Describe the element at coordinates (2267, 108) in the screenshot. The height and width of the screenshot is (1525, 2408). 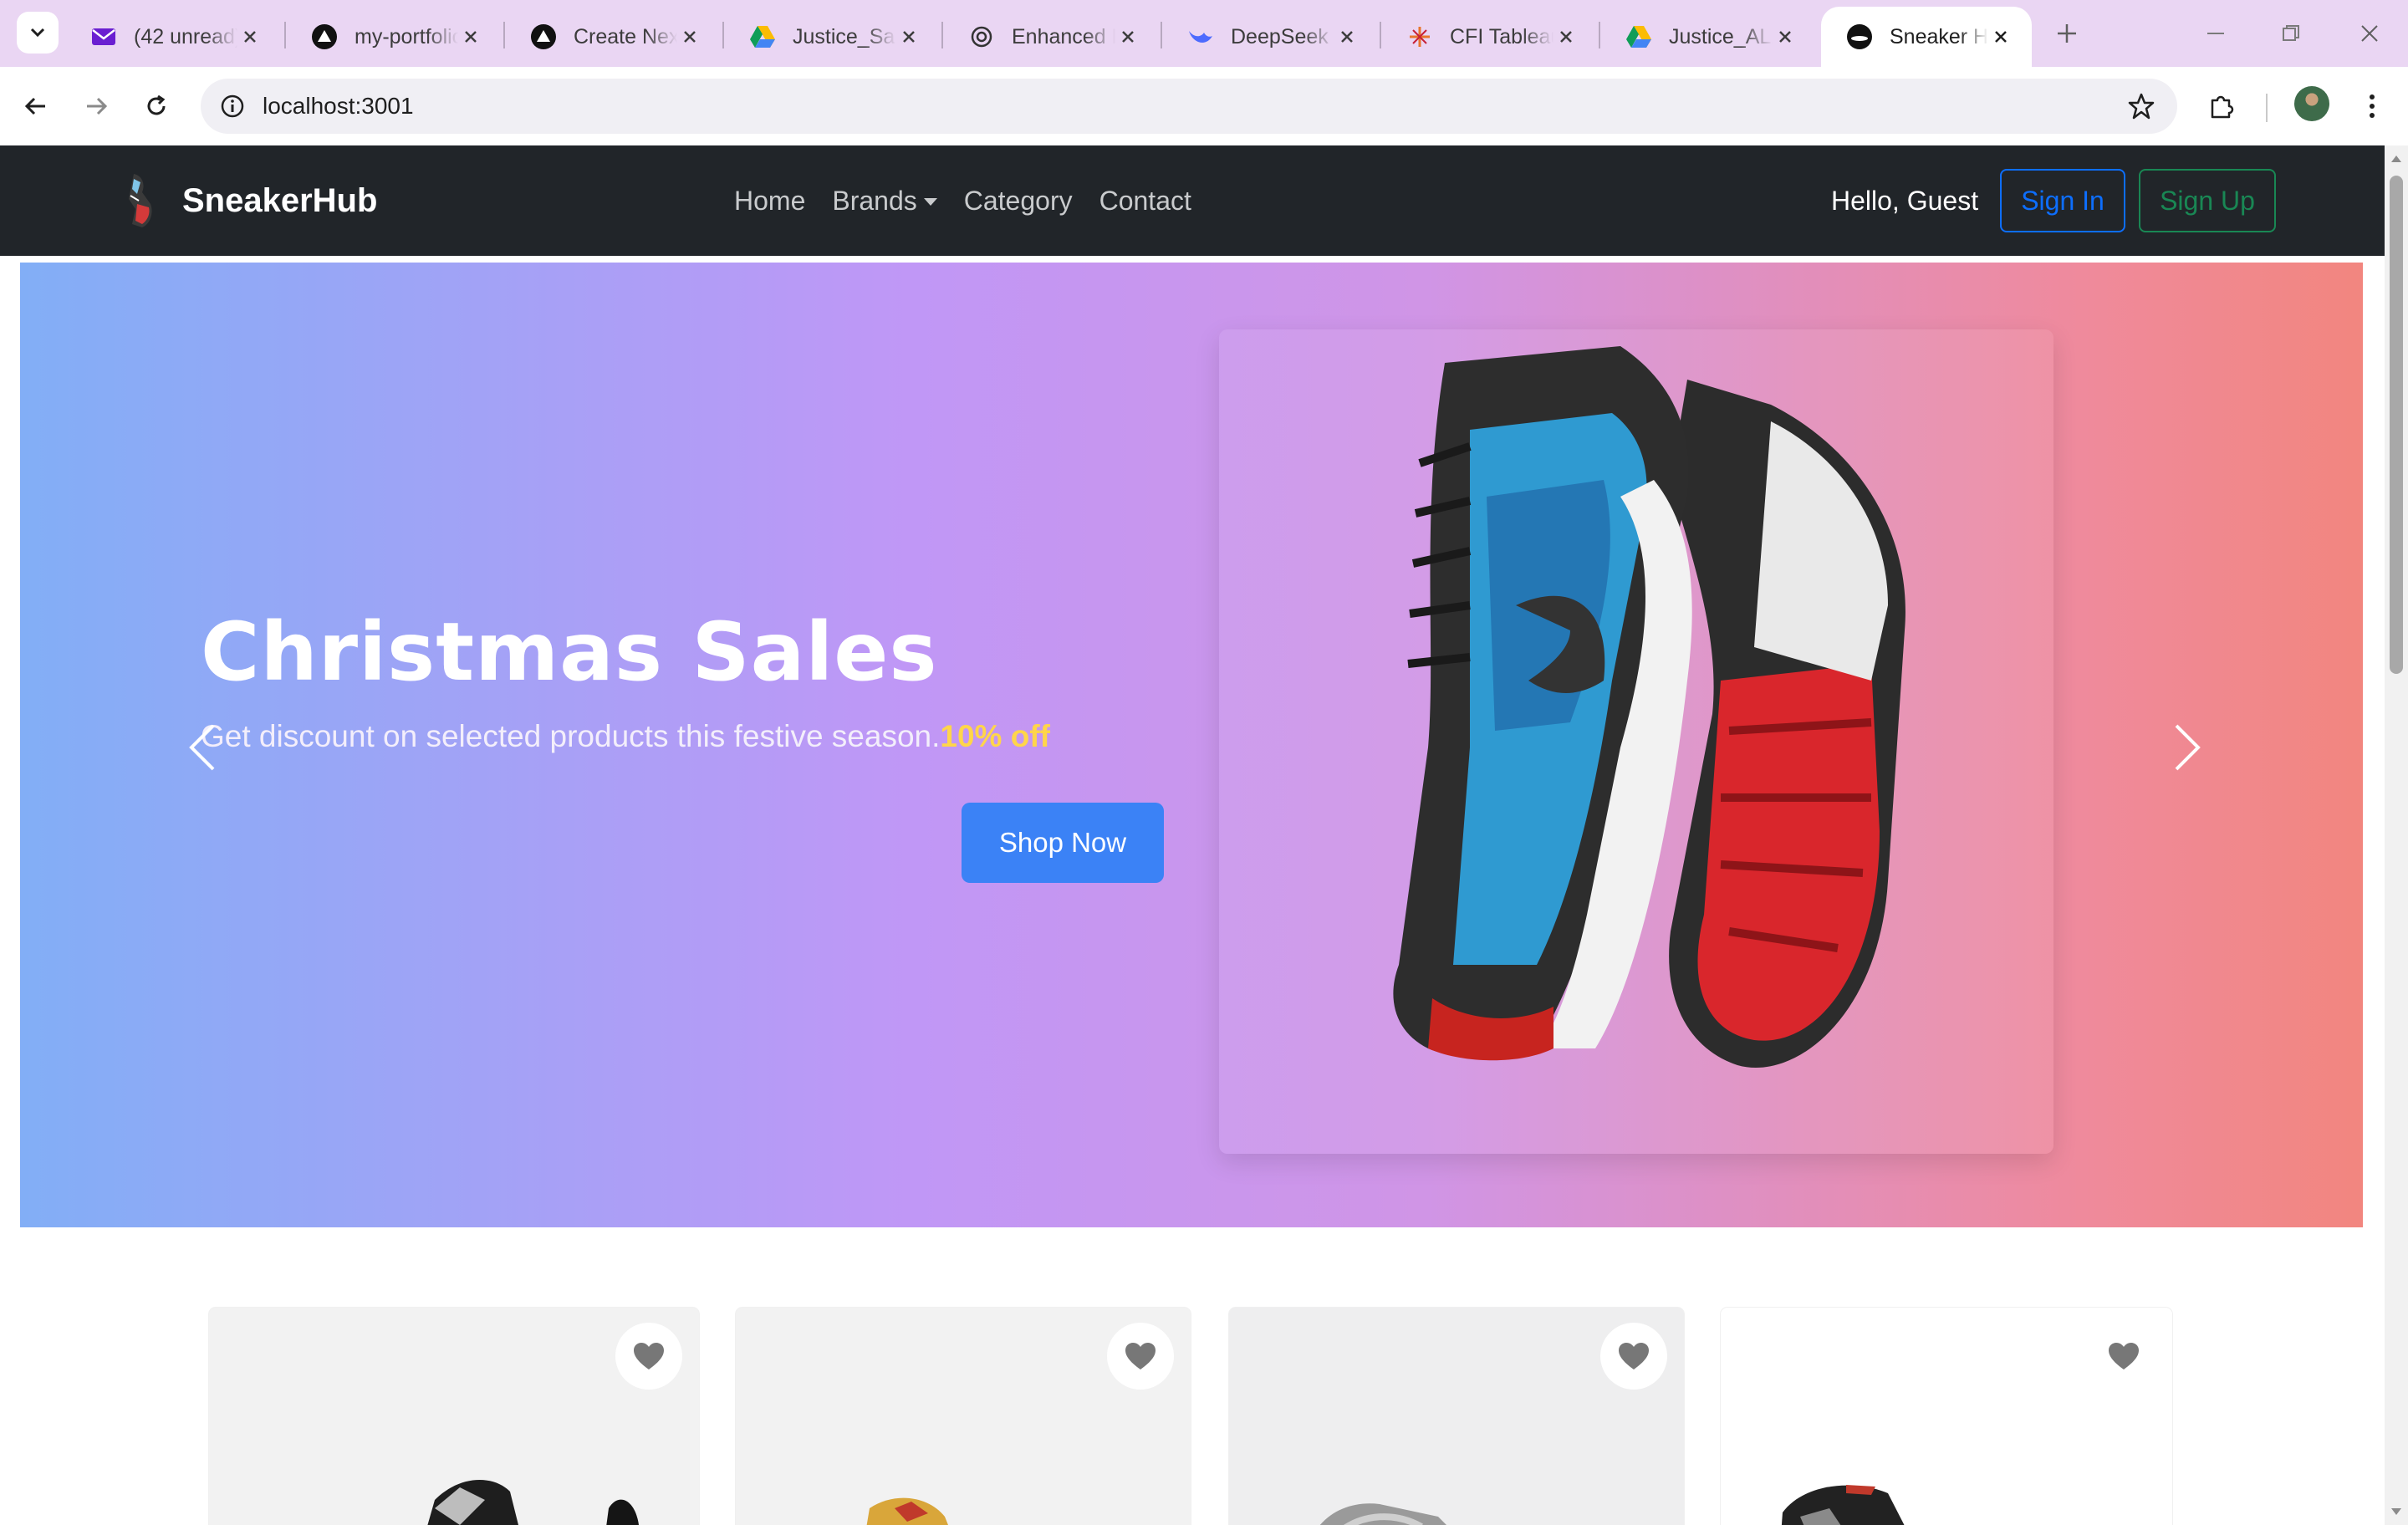
I see `toolbar-divider` at that location.